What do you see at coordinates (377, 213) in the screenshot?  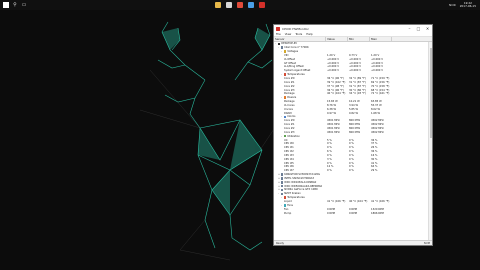 I see `sensor-max-cell: 1866 RPM` at bounding box center [377, 213].